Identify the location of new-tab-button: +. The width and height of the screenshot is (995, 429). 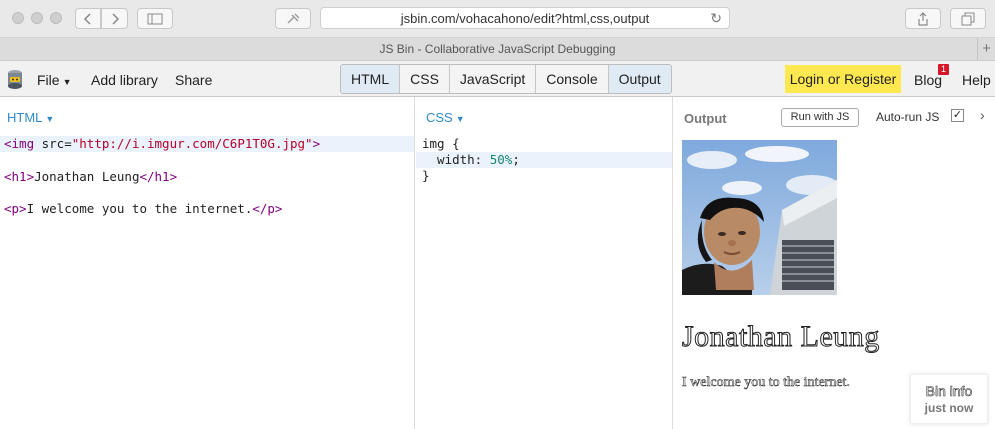
(986, 49).